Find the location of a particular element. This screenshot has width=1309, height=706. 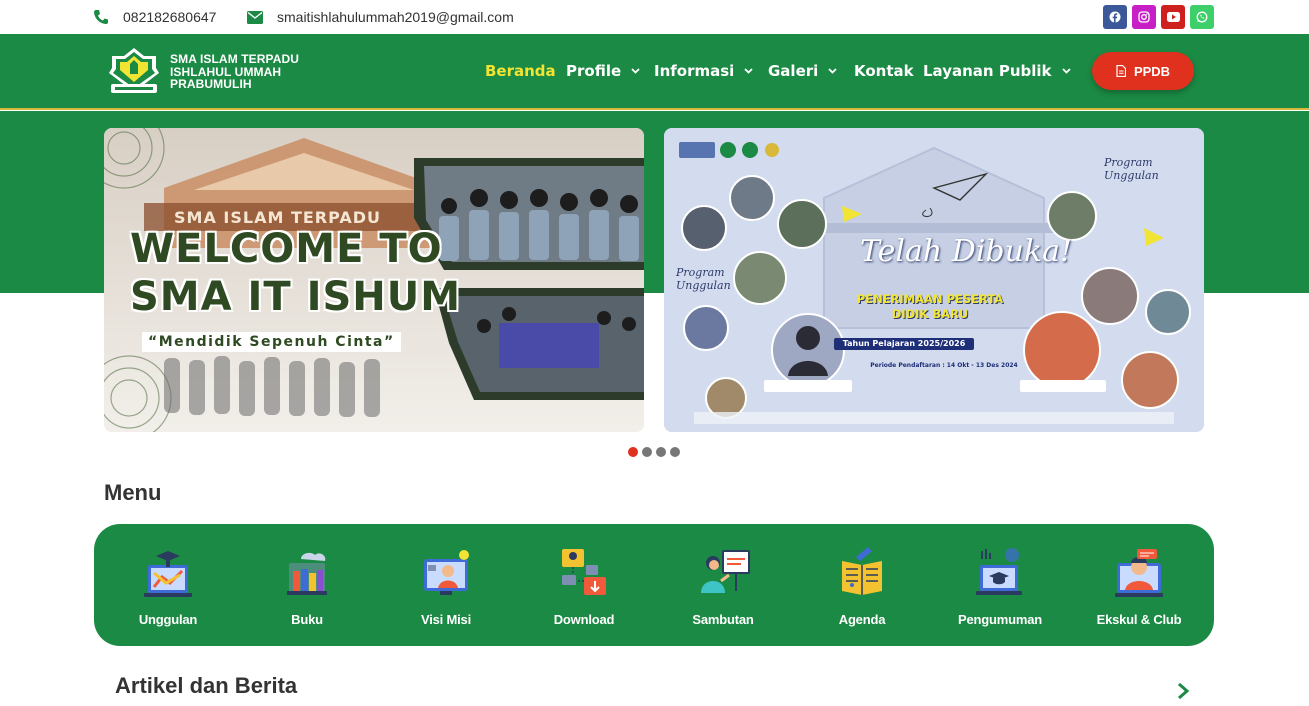

menu-item-buku: Buku is located at coordinates (307, 585).